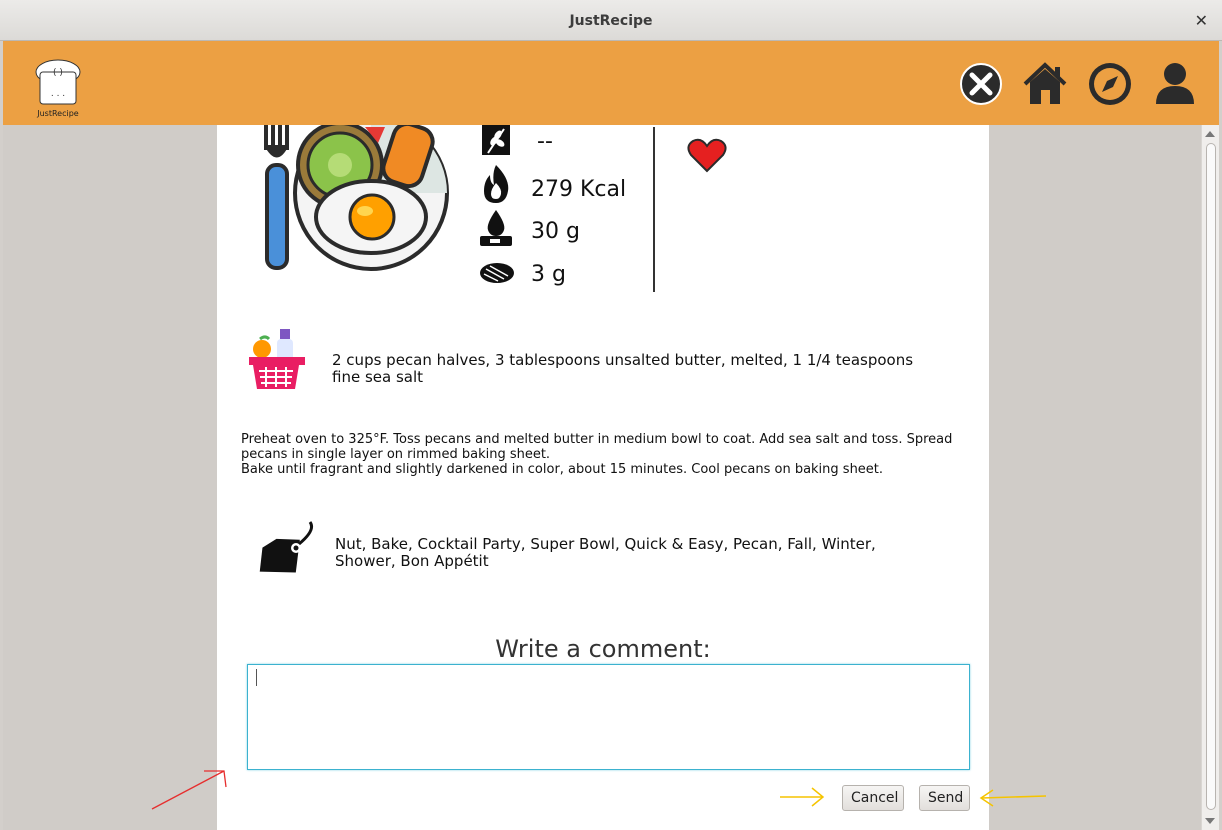 Image resolution: width=1222 pixels, height=830 pixels. I want to click on carbs-value: --, so click(545, 141).